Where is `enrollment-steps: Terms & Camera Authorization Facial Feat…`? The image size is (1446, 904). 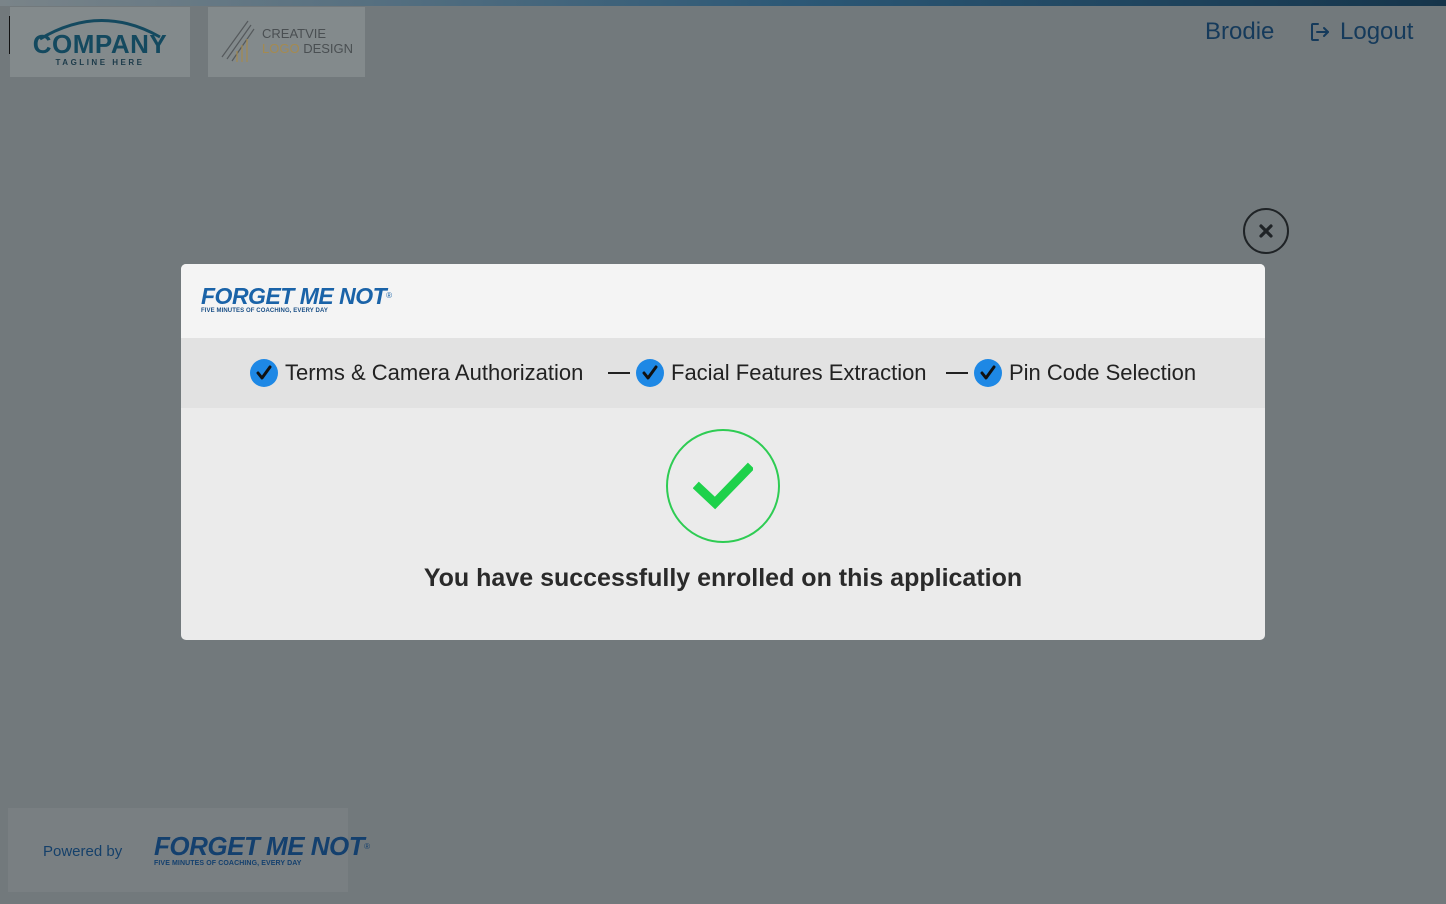
enrollment-steps: Terms & Camera Authorization Facial Feat… is located at coordinates (723, 373).